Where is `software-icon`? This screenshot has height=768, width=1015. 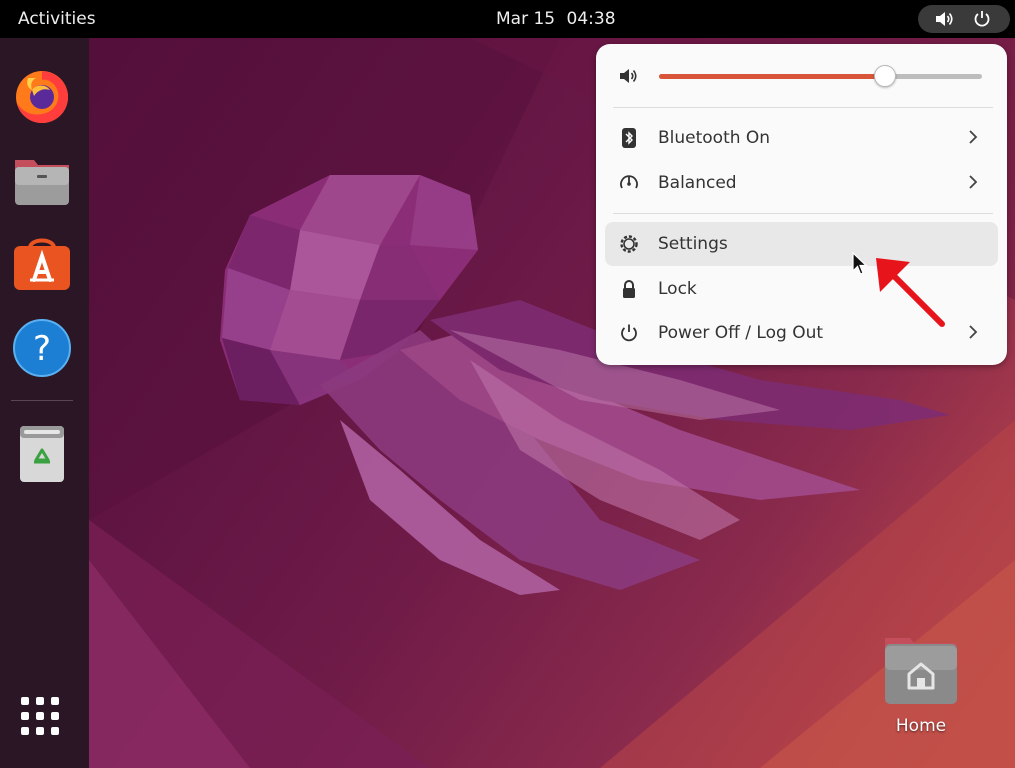
software-icon is located at coordinates (42, 264).